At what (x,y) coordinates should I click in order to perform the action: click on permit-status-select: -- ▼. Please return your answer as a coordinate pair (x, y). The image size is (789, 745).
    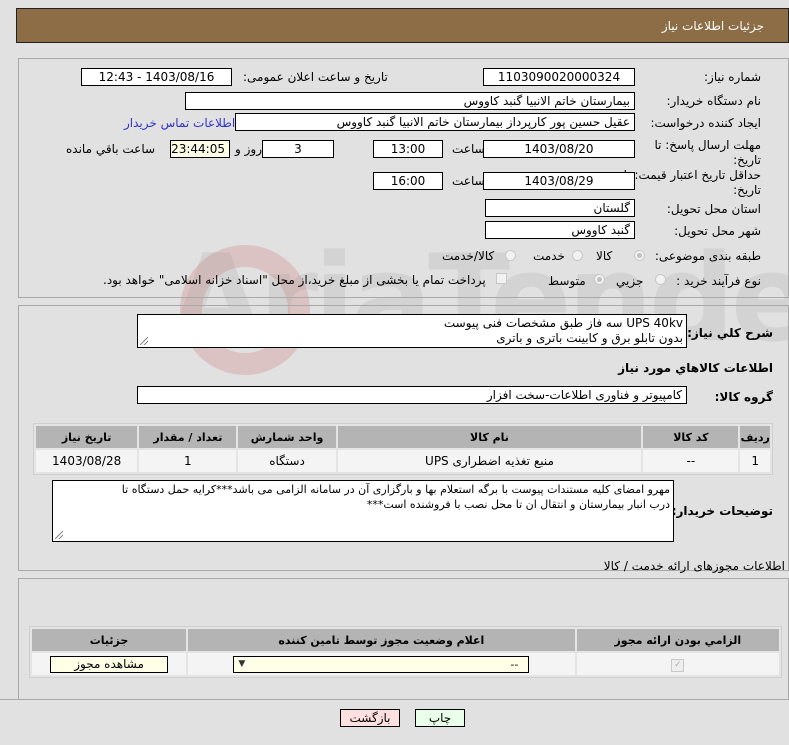
    Looking at the image, I should click on (381, 664).